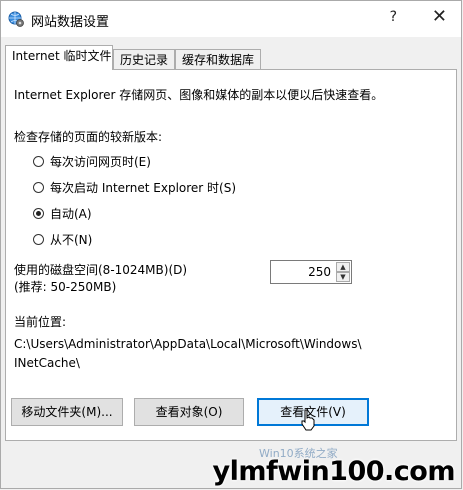  What do you see at coordinates (308, 420) in the screenshot?
I see `mouse-cursor-icon` at bounding box center [308, 420].